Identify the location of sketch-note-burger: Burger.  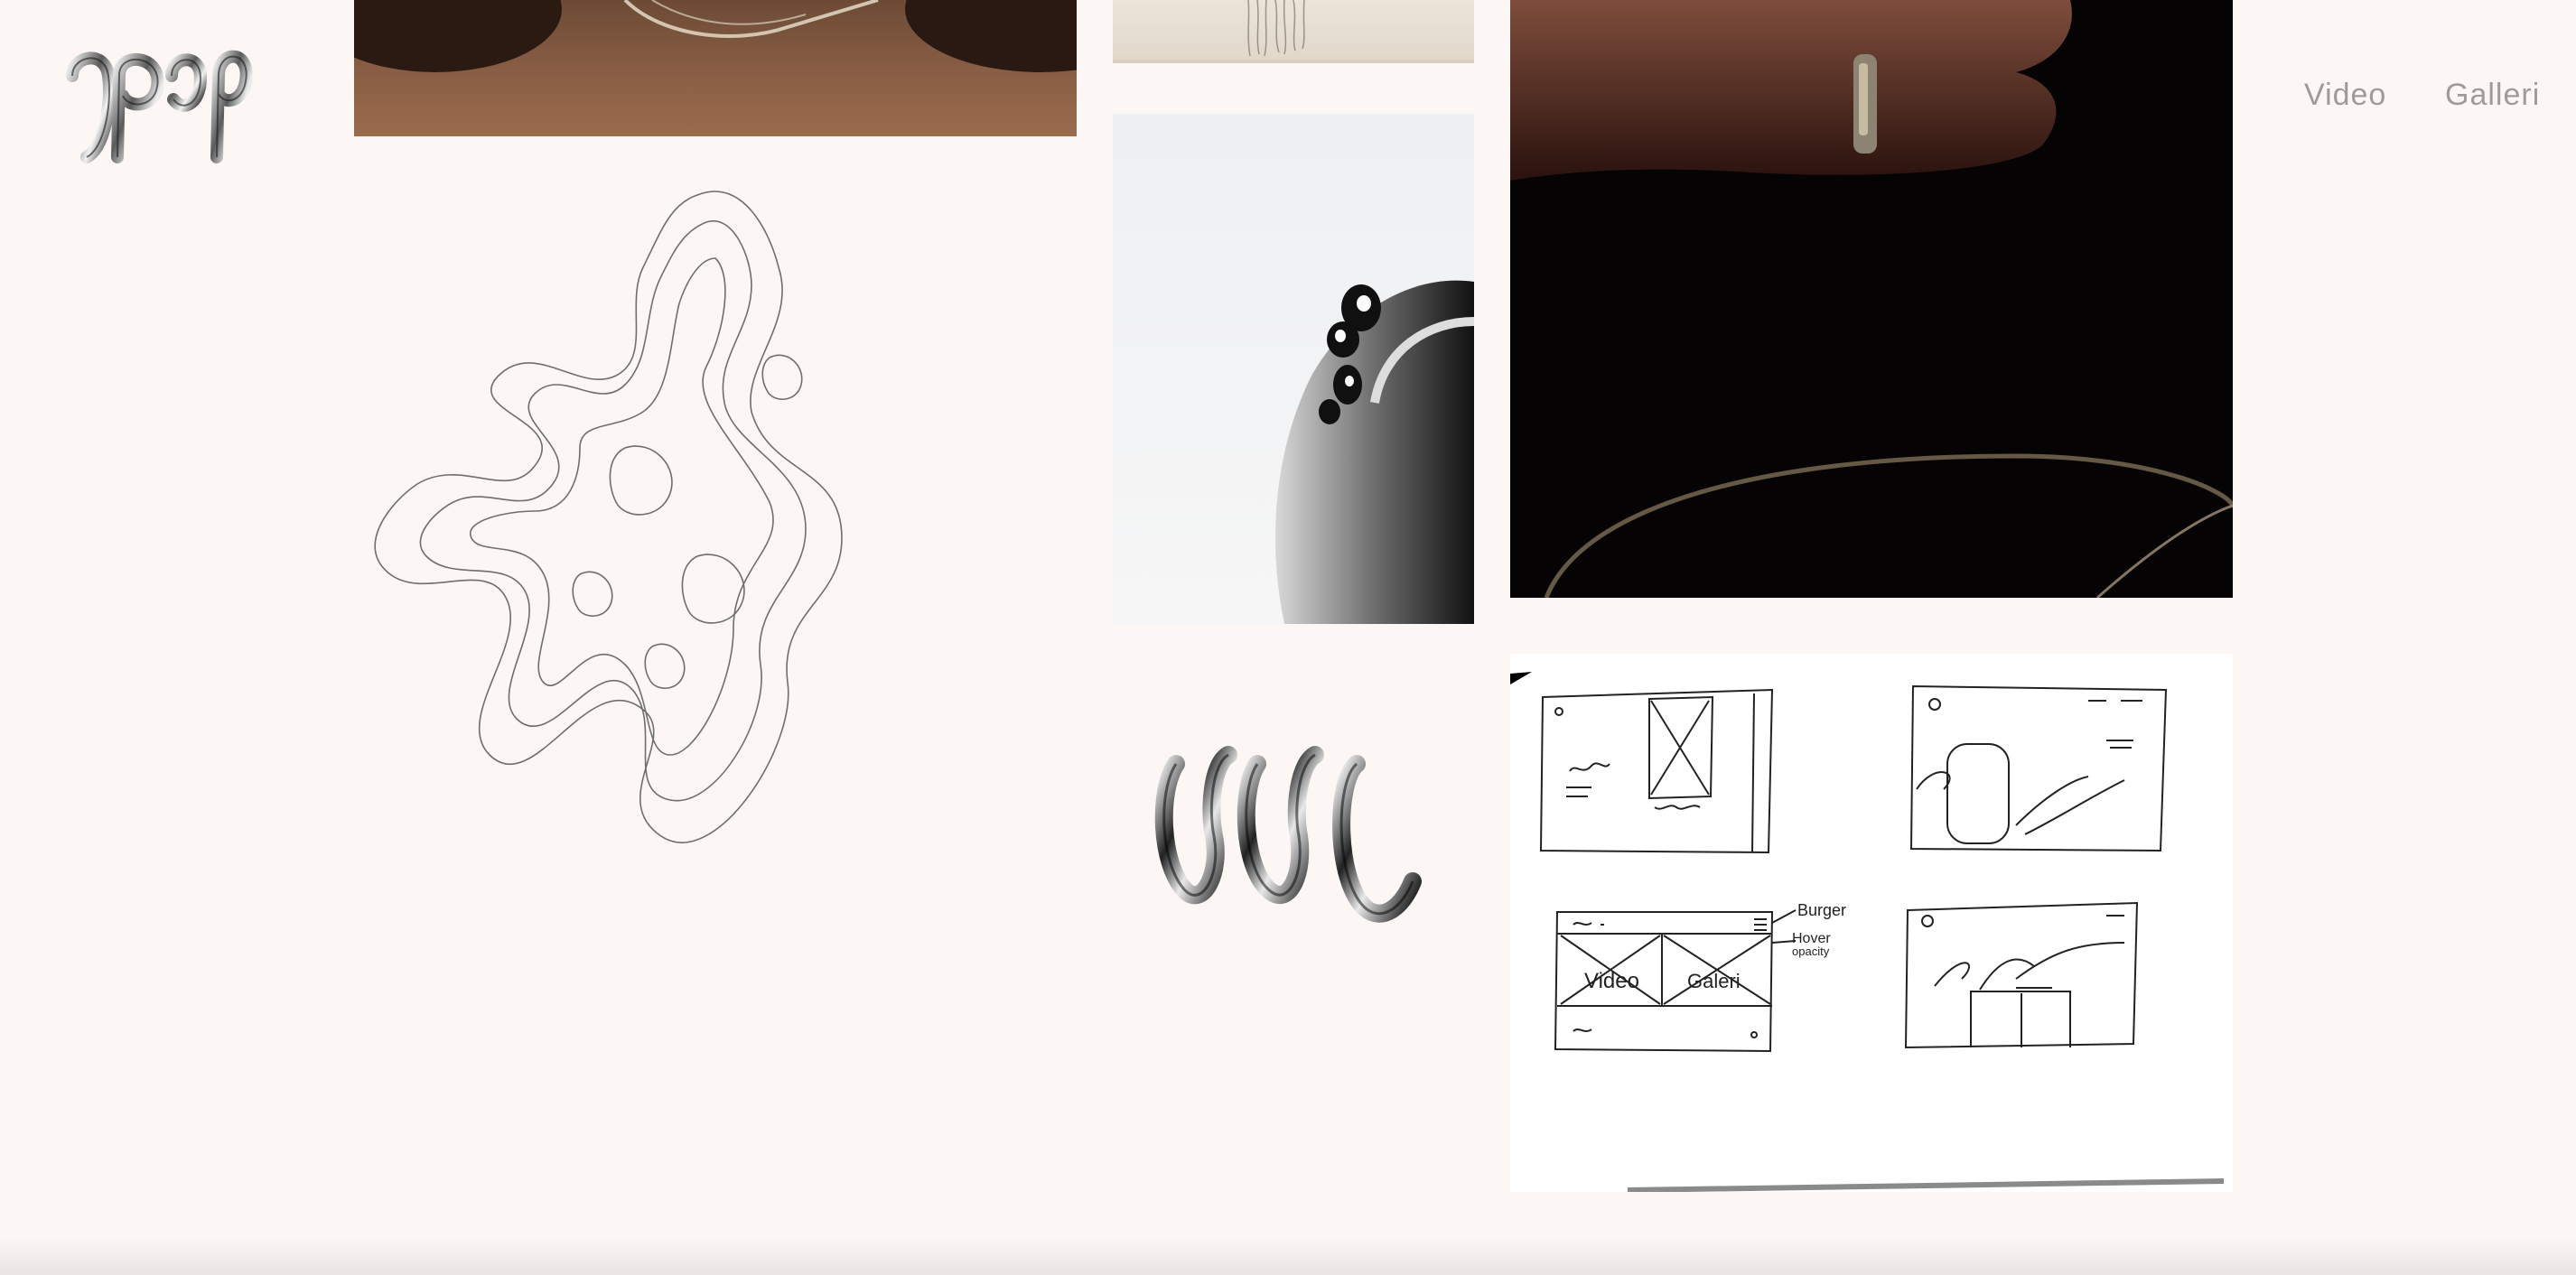
(1821, 910).